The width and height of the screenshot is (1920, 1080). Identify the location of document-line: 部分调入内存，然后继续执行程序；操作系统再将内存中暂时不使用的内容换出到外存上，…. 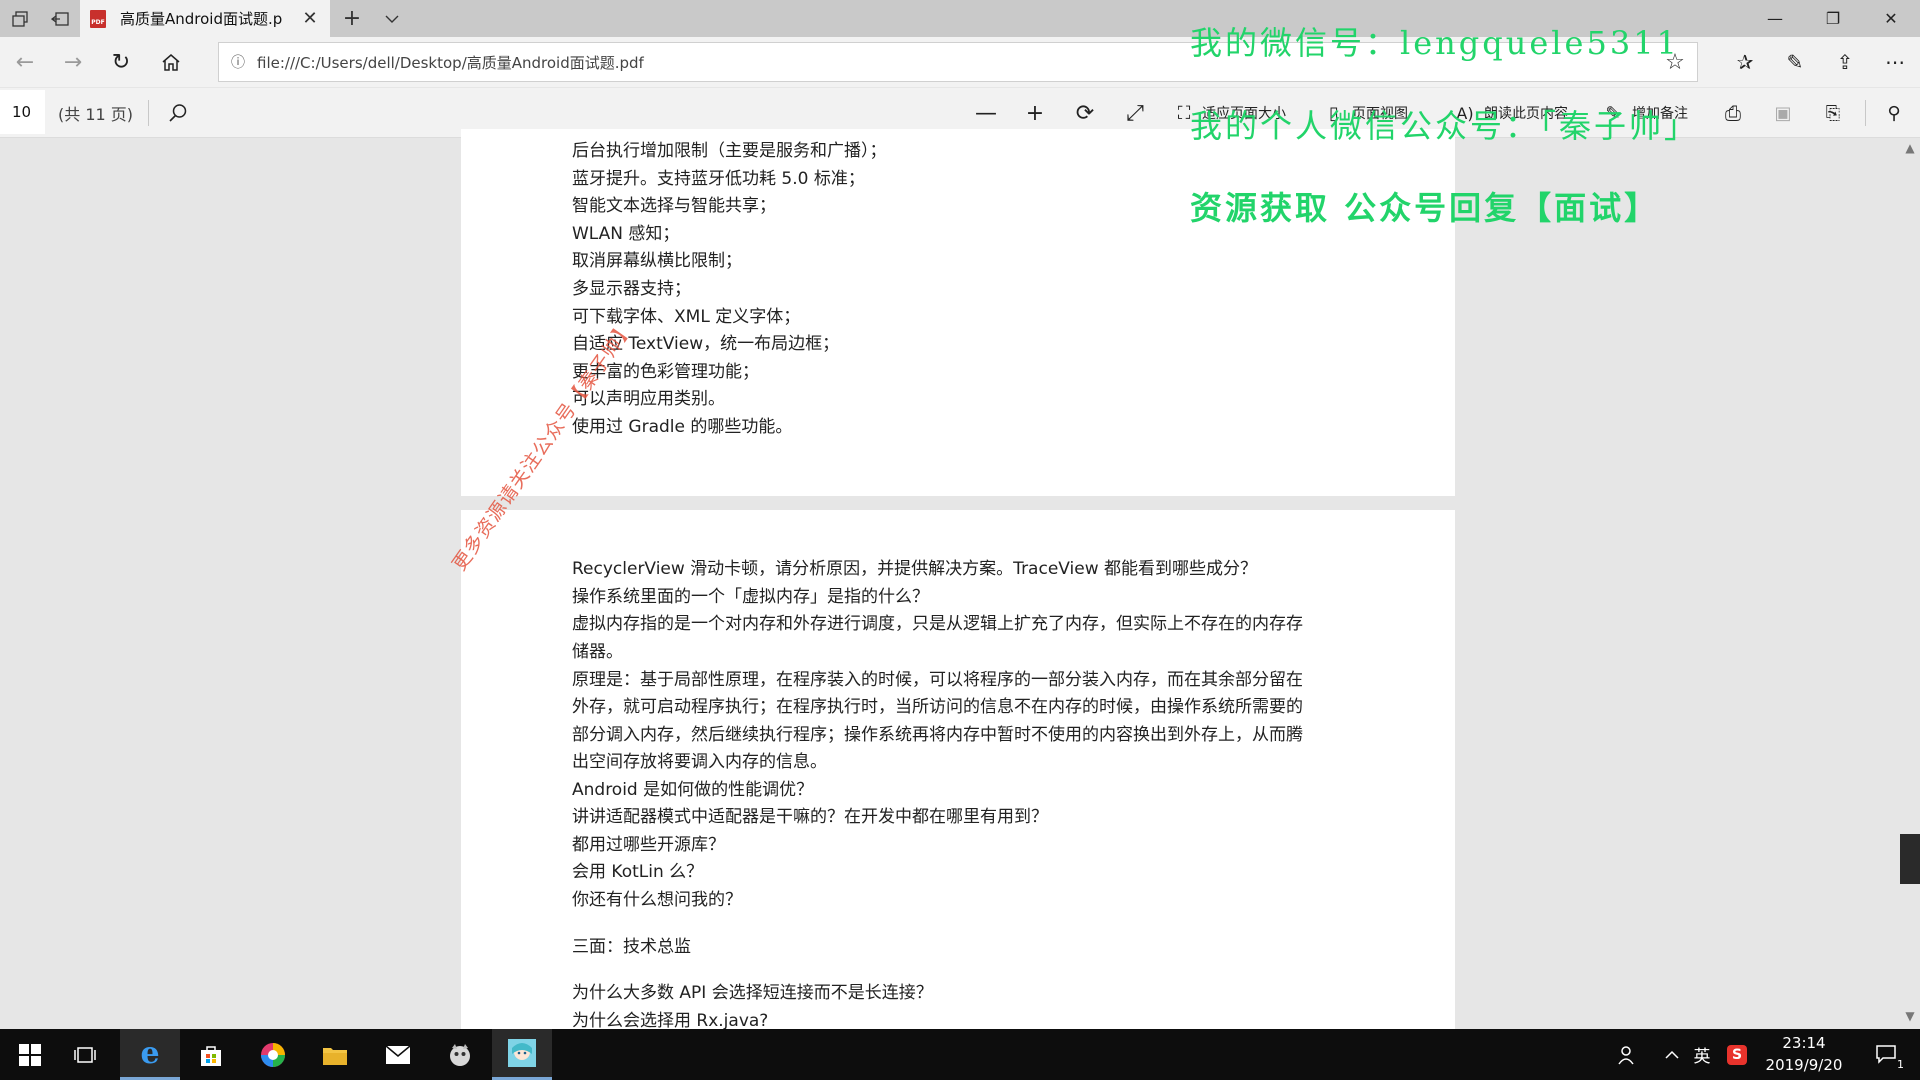
(937, 735).